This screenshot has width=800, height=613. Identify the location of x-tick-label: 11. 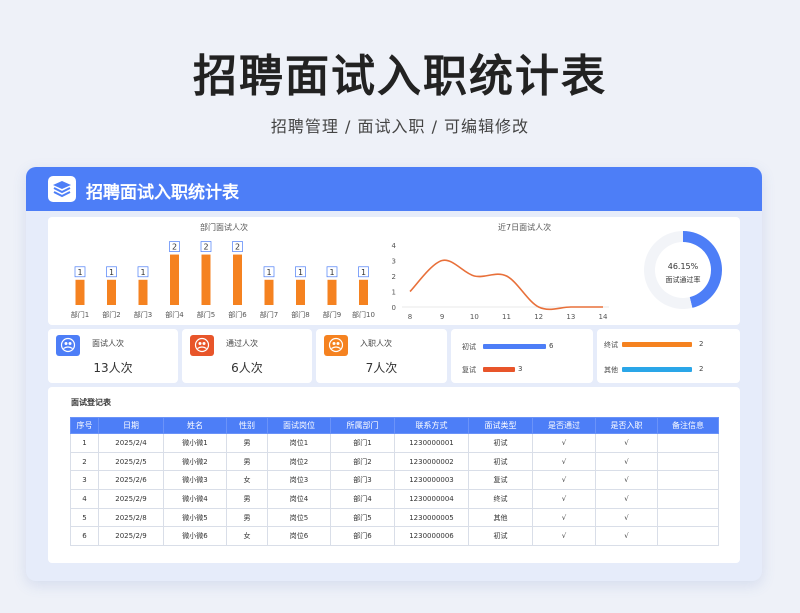
(506, 317).